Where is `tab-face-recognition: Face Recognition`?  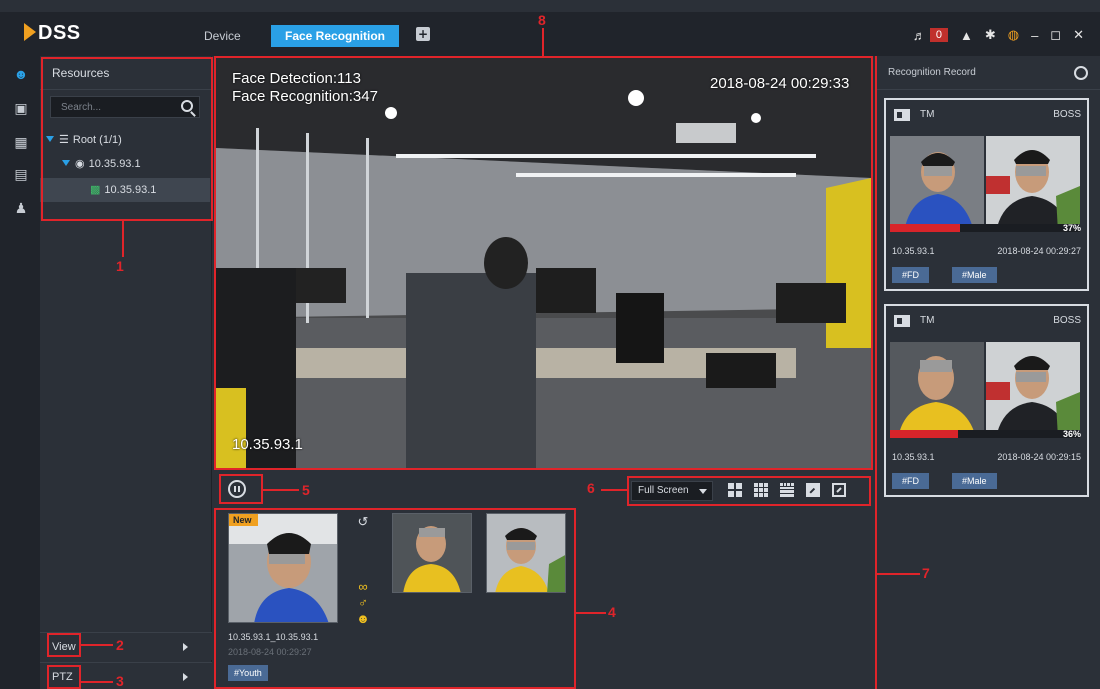
tab-face-recognition: Face Recognition is located at coordinates (335, 36).